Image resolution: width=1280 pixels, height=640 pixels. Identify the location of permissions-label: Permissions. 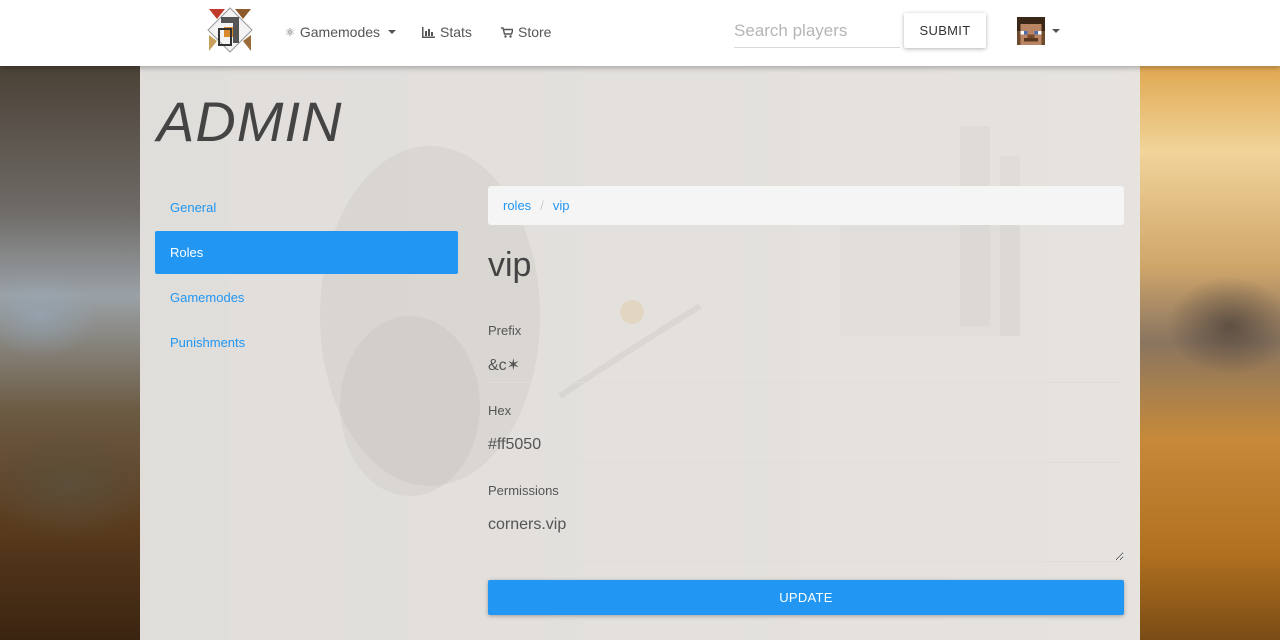
(523, 490).